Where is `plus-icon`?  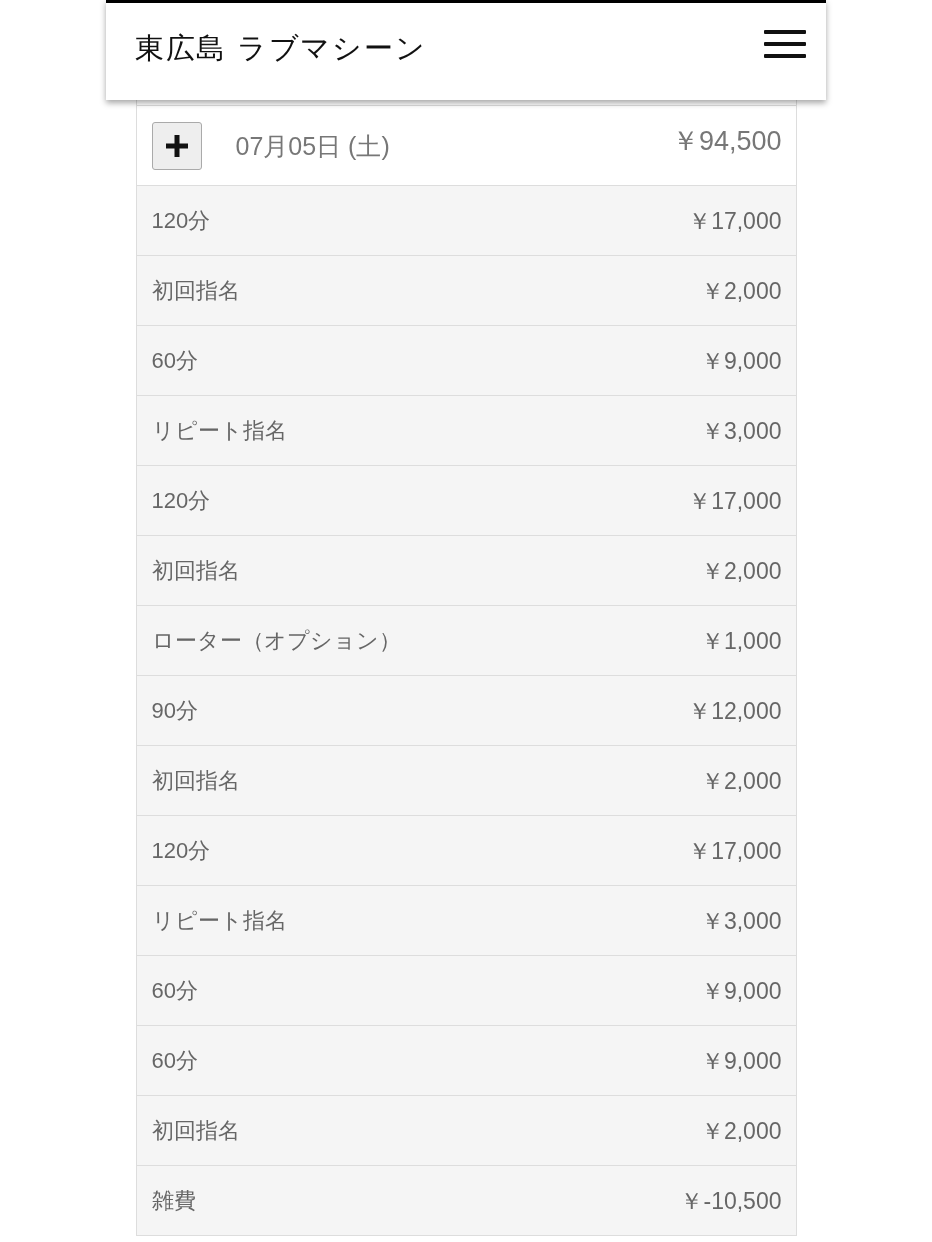 plus-icon is located at coordinates (176, 146).